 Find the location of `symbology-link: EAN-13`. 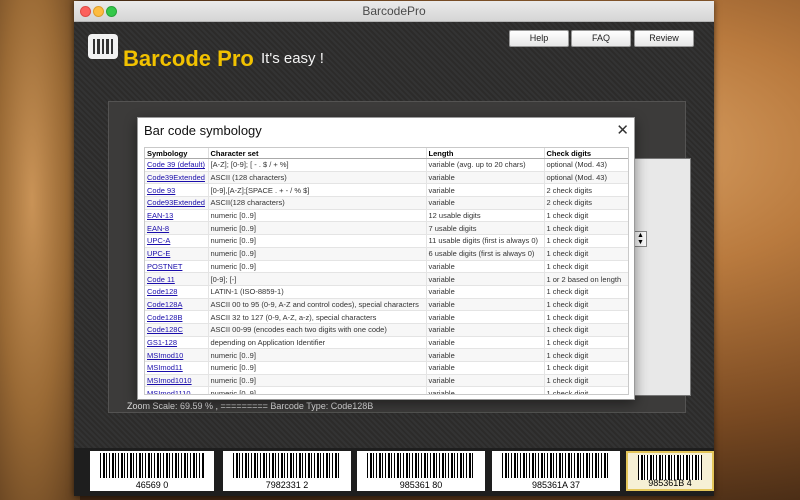

symbology-link: EAN-13 is located at coordinates (160, 215).